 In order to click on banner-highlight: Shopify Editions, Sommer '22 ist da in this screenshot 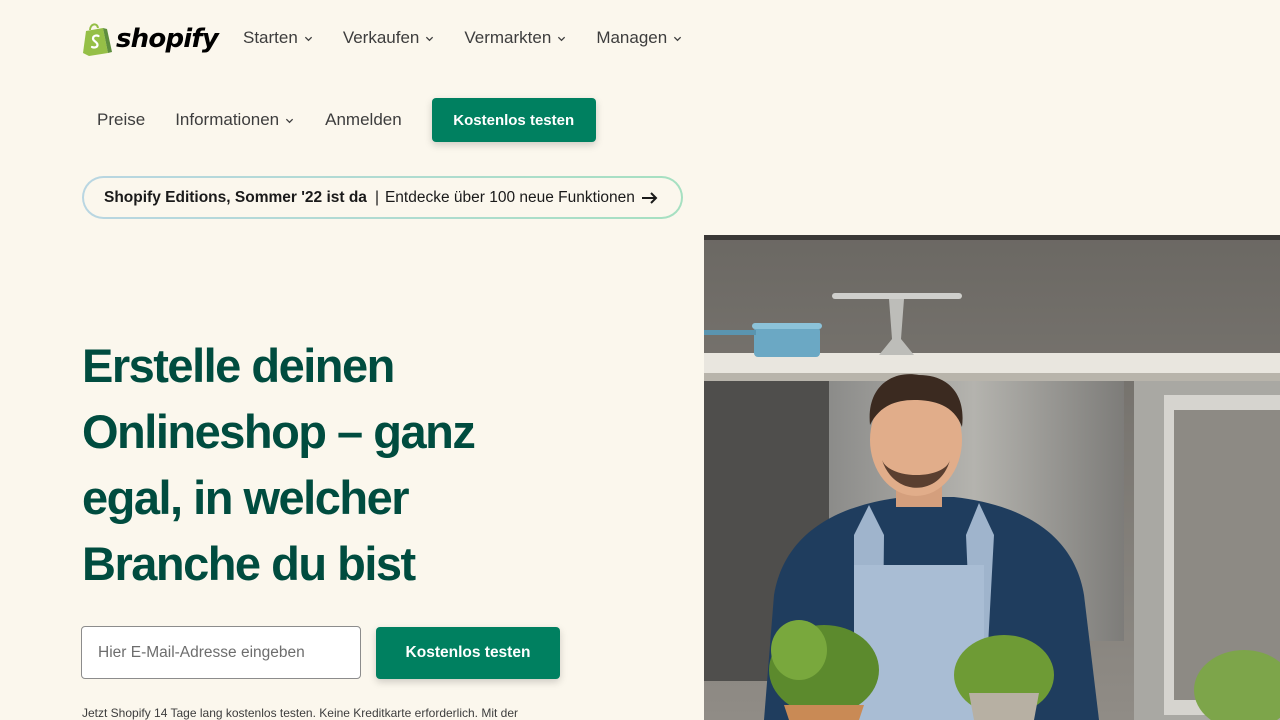, I will do `click(235, 197)`.